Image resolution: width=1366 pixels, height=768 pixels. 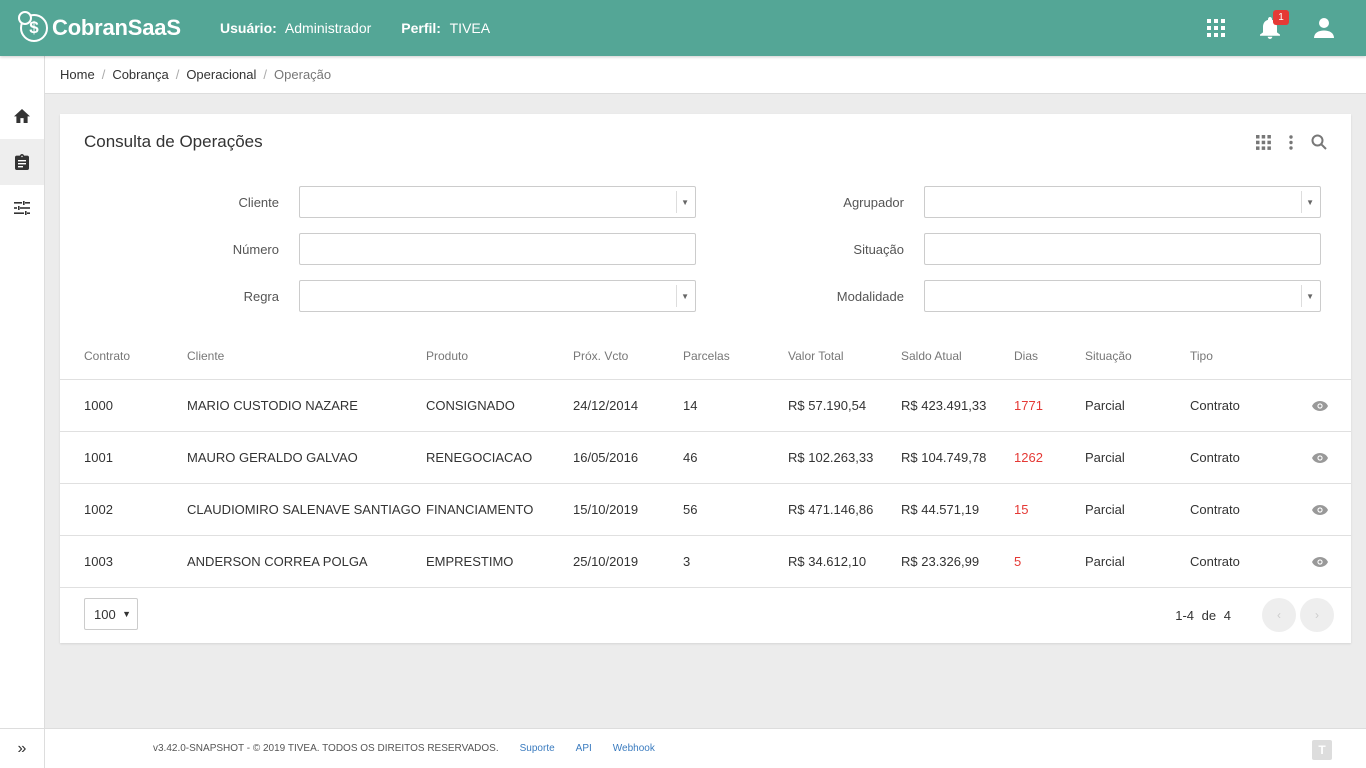 What do you see at coordinates (470, 405) in the screenshot?
I see `cell-produto: CONSIGNADO` at bounding box center [470, 405].